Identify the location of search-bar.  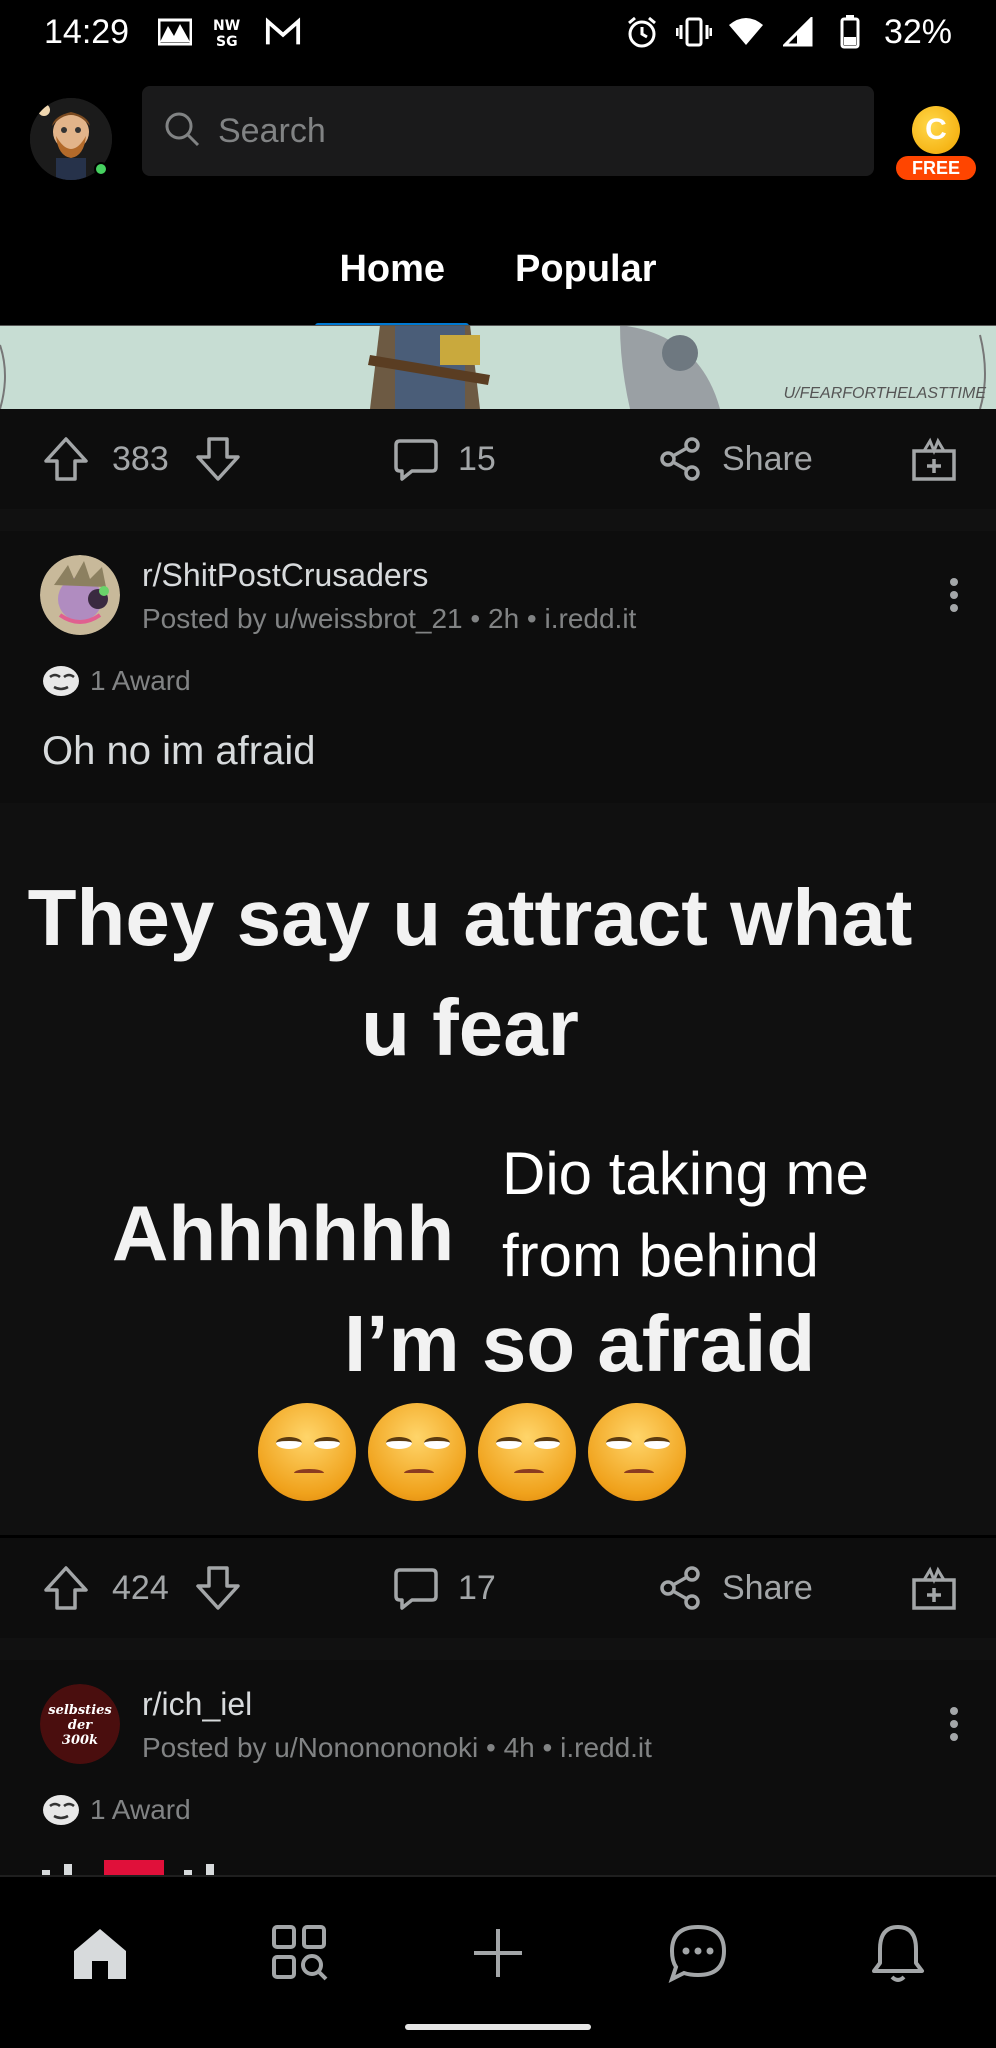
(508, 131).